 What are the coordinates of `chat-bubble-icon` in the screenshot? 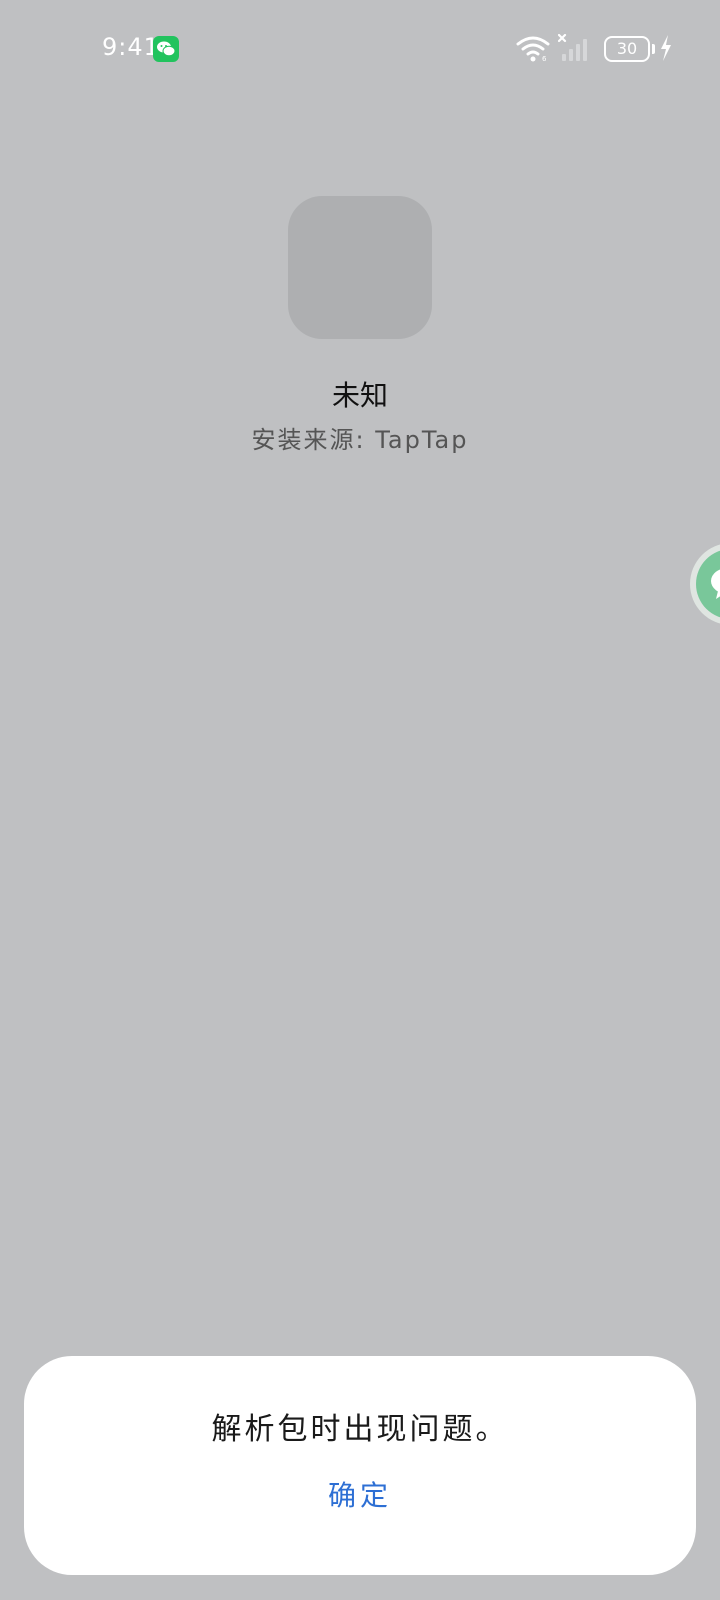 It's located at (708, 584).